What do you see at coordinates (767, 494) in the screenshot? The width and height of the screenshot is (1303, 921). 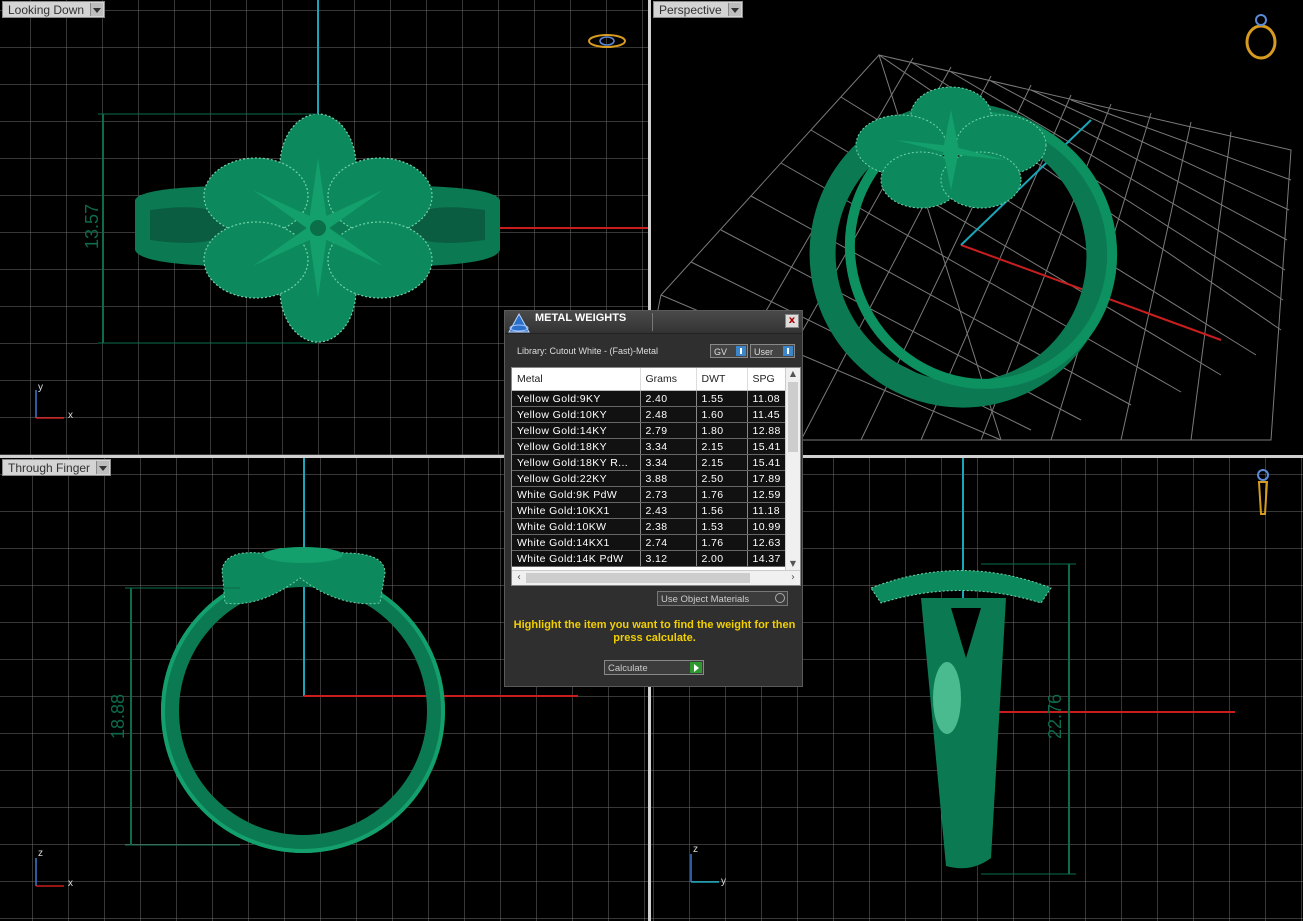 I see `table-cell: 12.59` at bounding box center [767, 494].